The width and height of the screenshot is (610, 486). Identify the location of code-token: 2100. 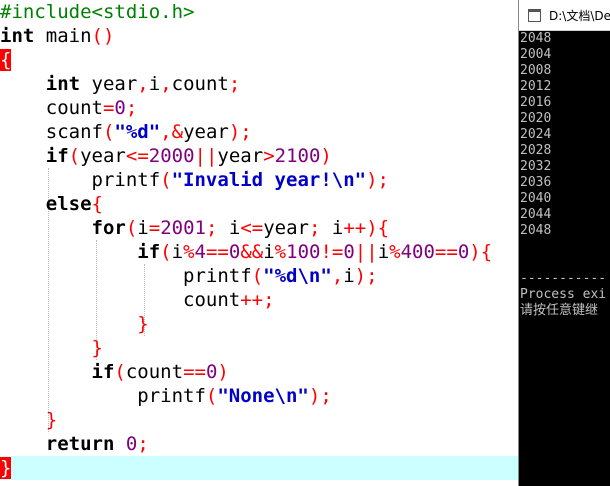
(297, 156).